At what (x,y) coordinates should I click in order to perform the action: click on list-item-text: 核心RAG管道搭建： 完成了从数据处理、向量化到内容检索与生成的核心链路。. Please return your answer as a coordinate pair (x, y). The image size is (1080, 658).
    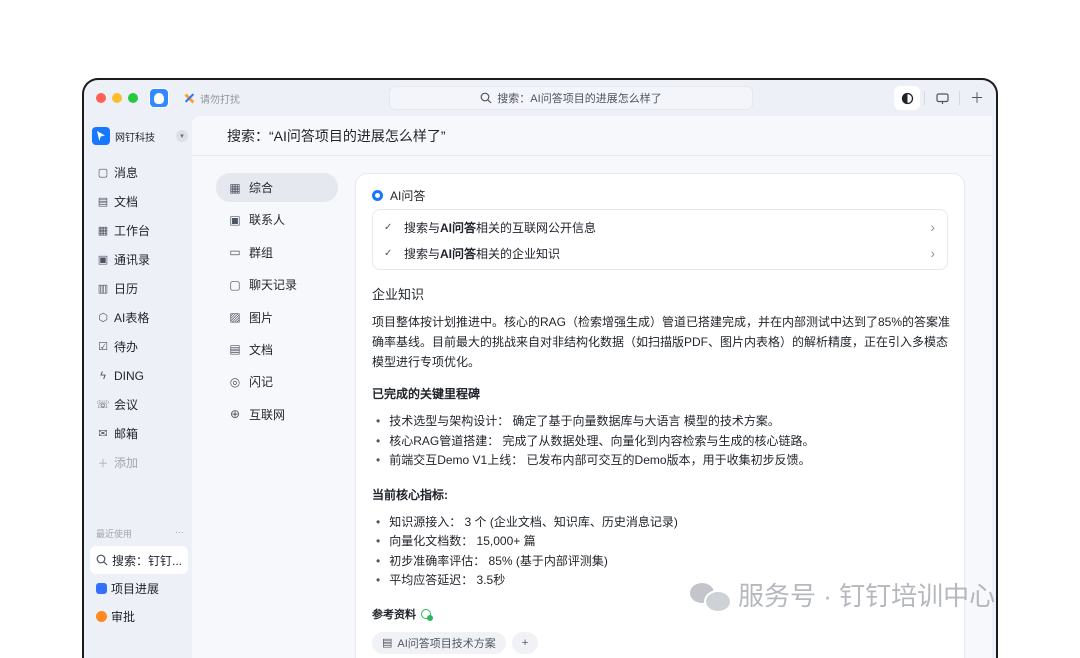
    Looking at the image, I should click on (602, 440).